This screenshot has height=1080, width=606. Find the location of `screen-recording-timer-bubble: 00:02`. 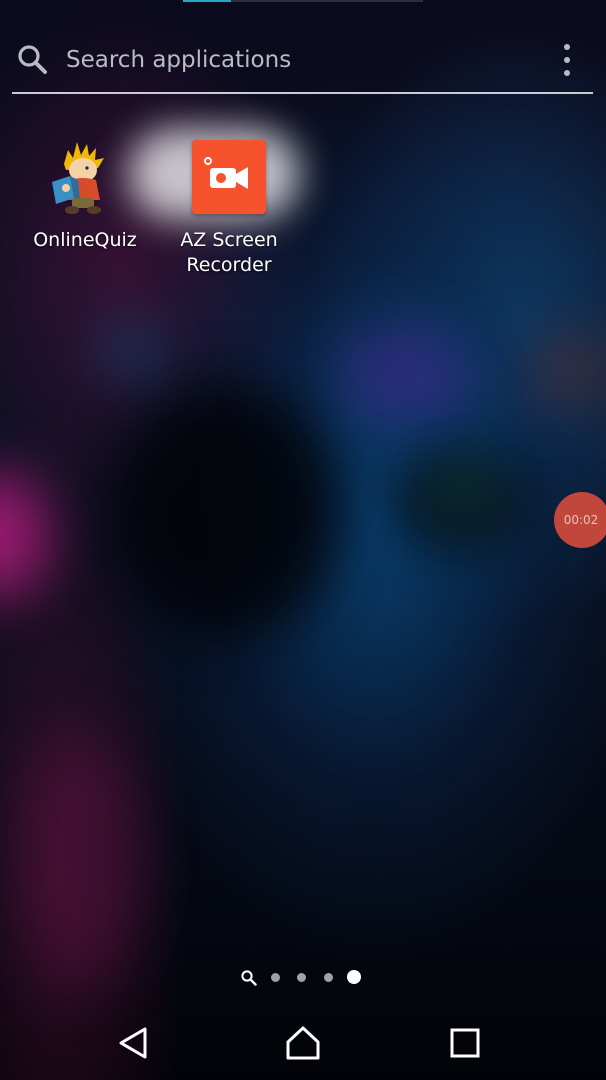

screen-recording-timer-bubble: 00:02 is located at coordinates (580, 520).